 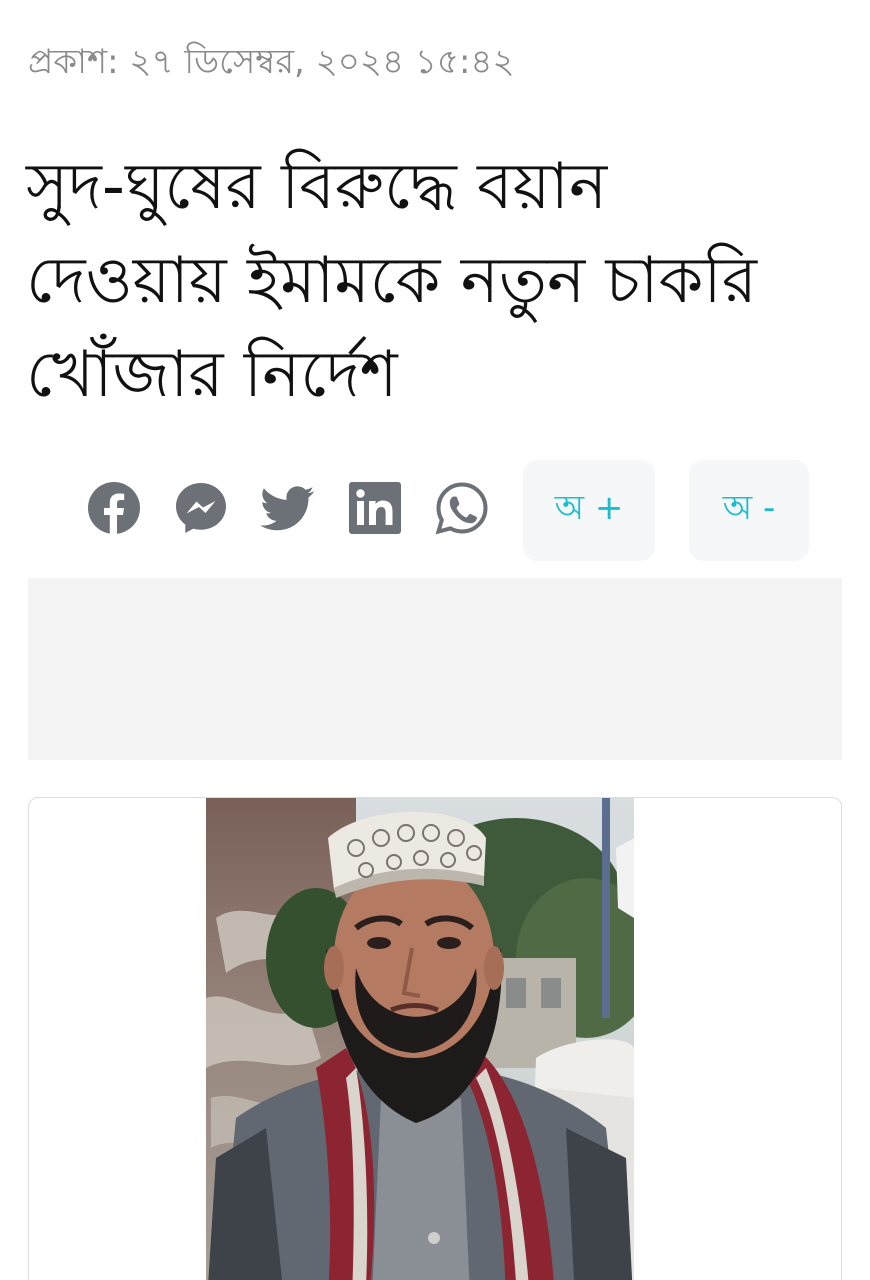 What do you see at coordinates (201, 508) in the screenshot?
I see `messenger-icon` at bounding box center [201, 508].